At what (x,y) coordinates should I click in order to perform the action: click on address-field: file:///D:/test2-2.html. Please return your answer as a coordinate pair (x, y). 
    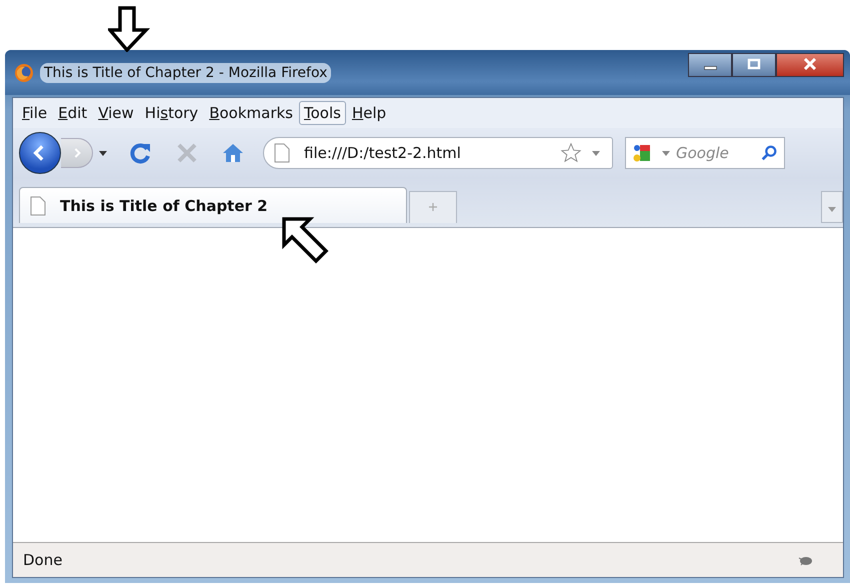
    Looking at the image, I should click on (438, 153).